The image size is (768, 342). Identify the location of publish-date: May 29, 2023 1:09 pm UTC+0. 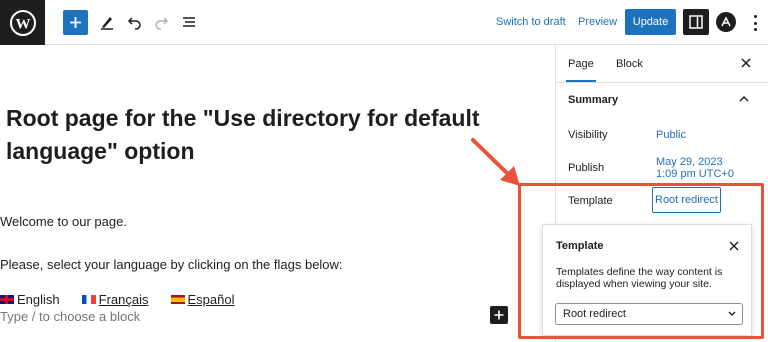
(695, 168).